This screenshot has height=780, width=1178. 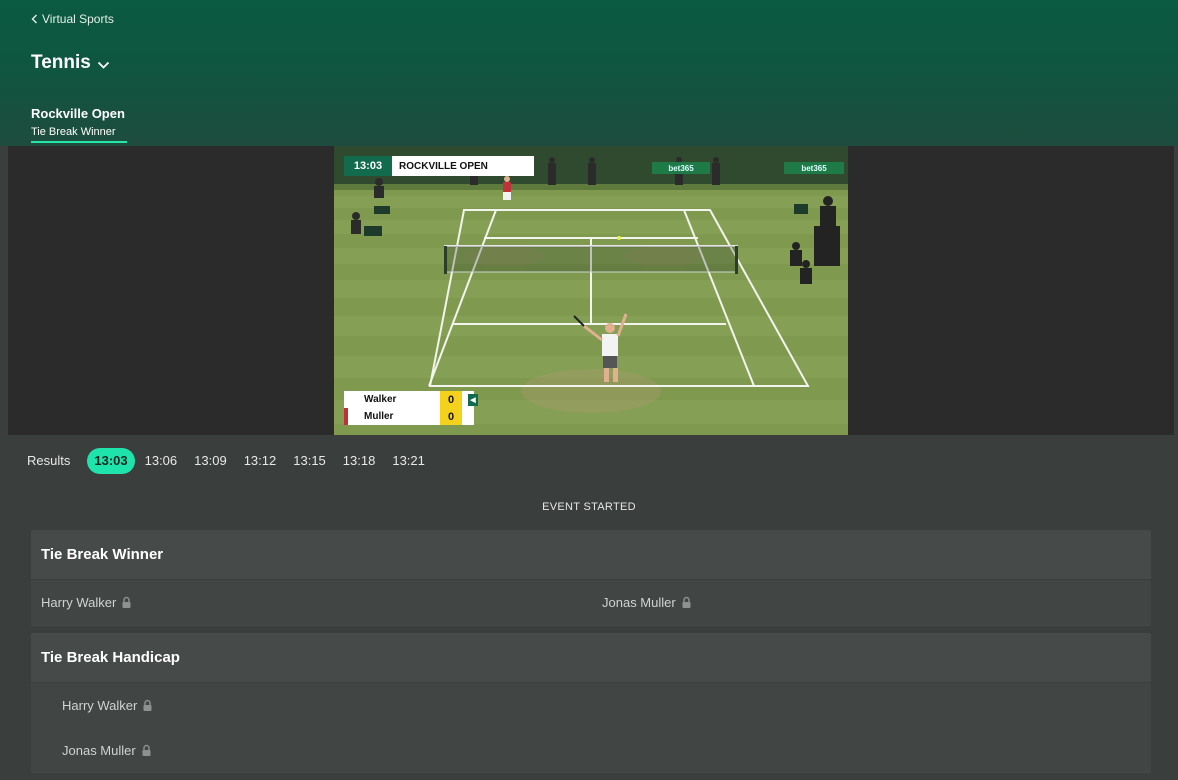 What do you see at coordinates (368, 166) in the screenshot?
I see `video-clock: 13:03` at bounding box center [368, 166].